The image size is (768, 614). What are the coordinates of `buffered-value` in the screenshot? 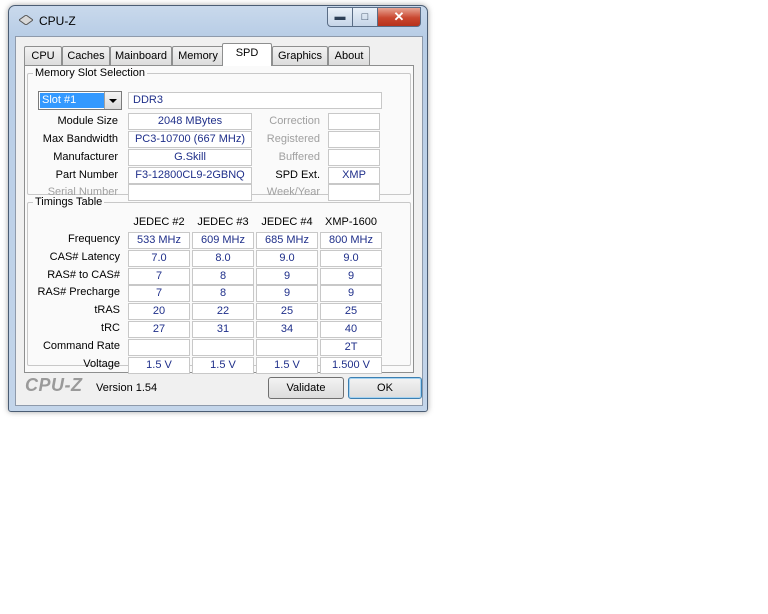 It's located at (354, 157).